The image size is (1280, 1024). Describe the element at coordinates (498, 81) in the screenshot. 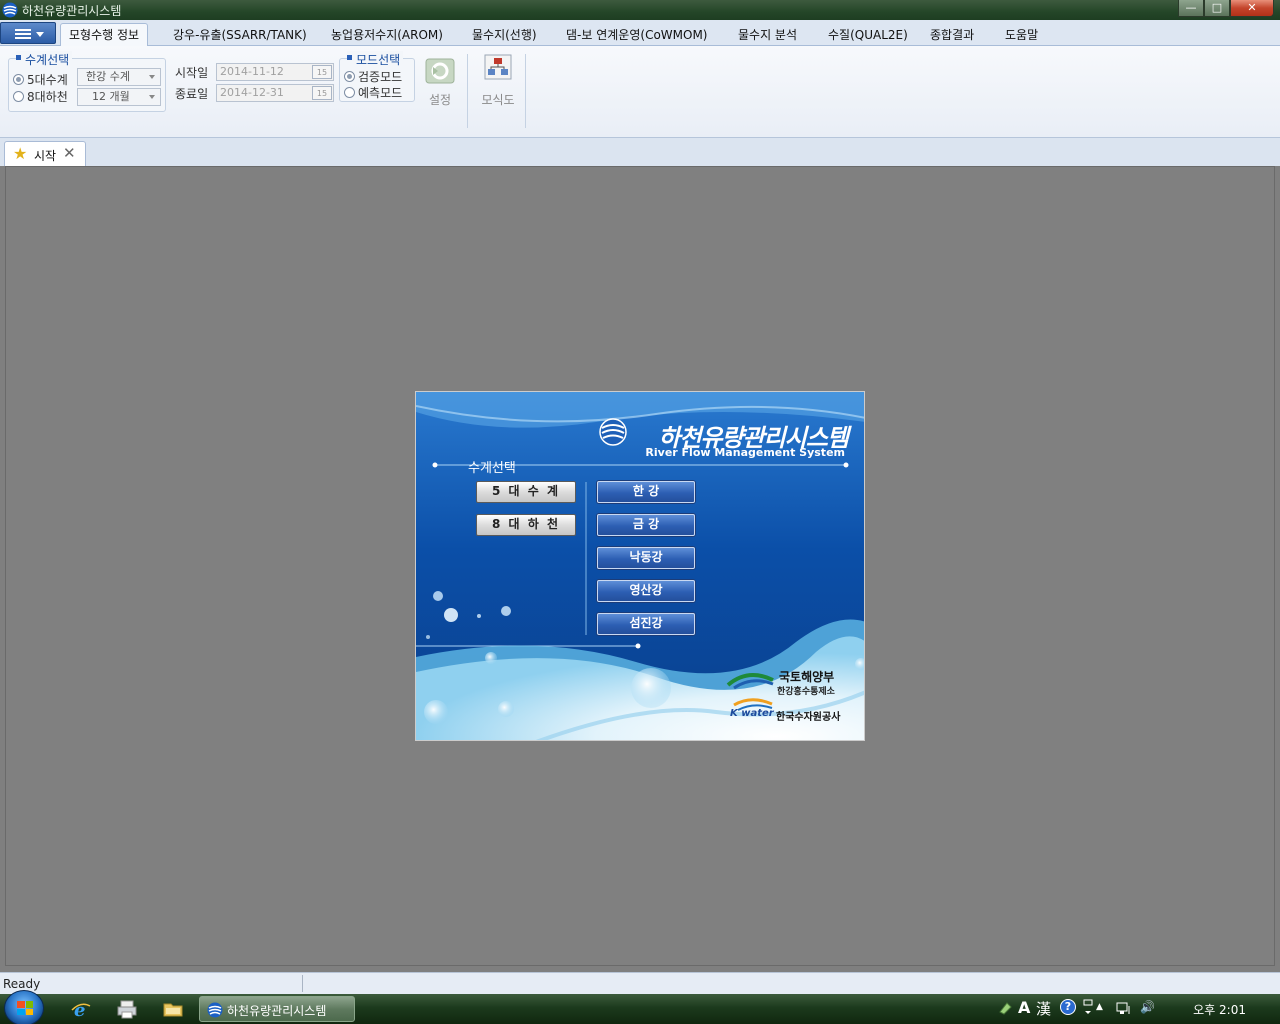

I see `schematic-button: 모식도` at that location.